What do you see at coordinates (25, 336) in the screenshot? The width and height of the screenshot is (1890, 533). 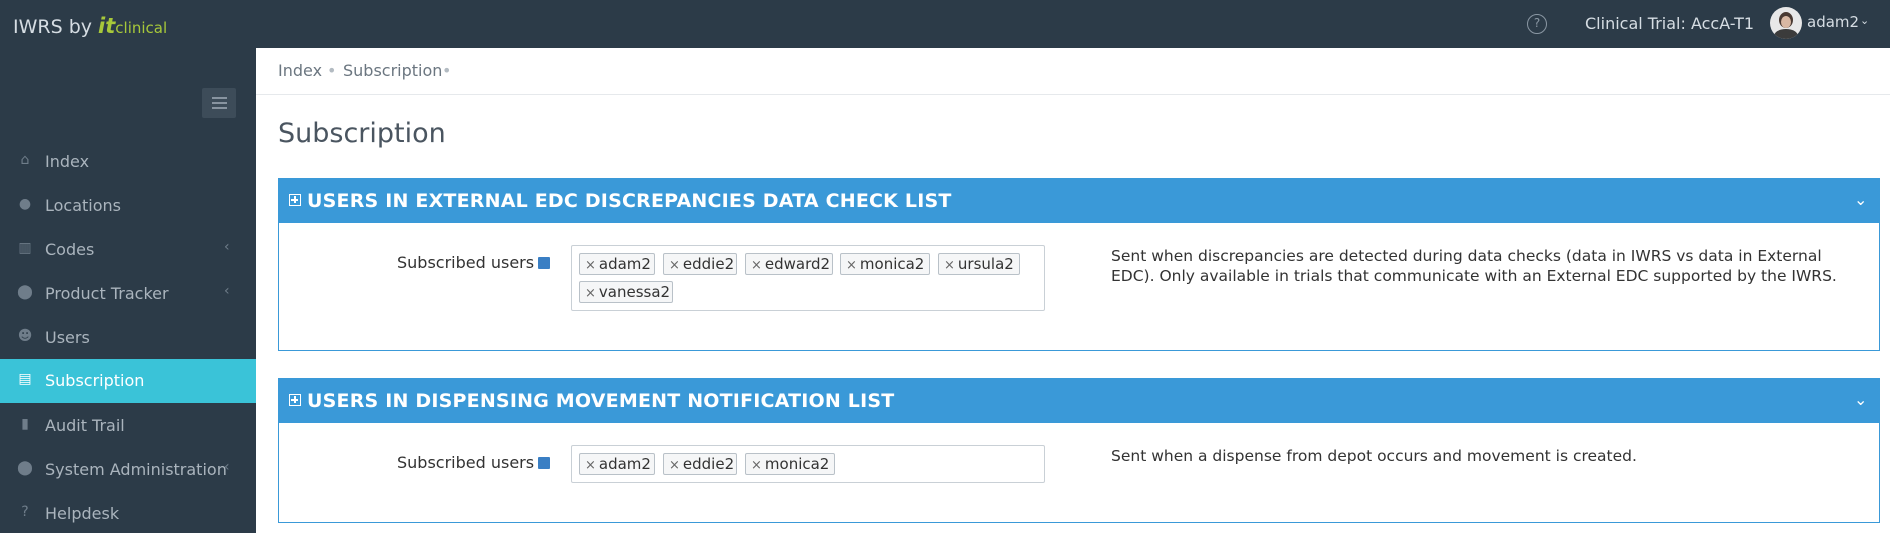 I see `users-icon: ☻` at bounding box center [25, 336].